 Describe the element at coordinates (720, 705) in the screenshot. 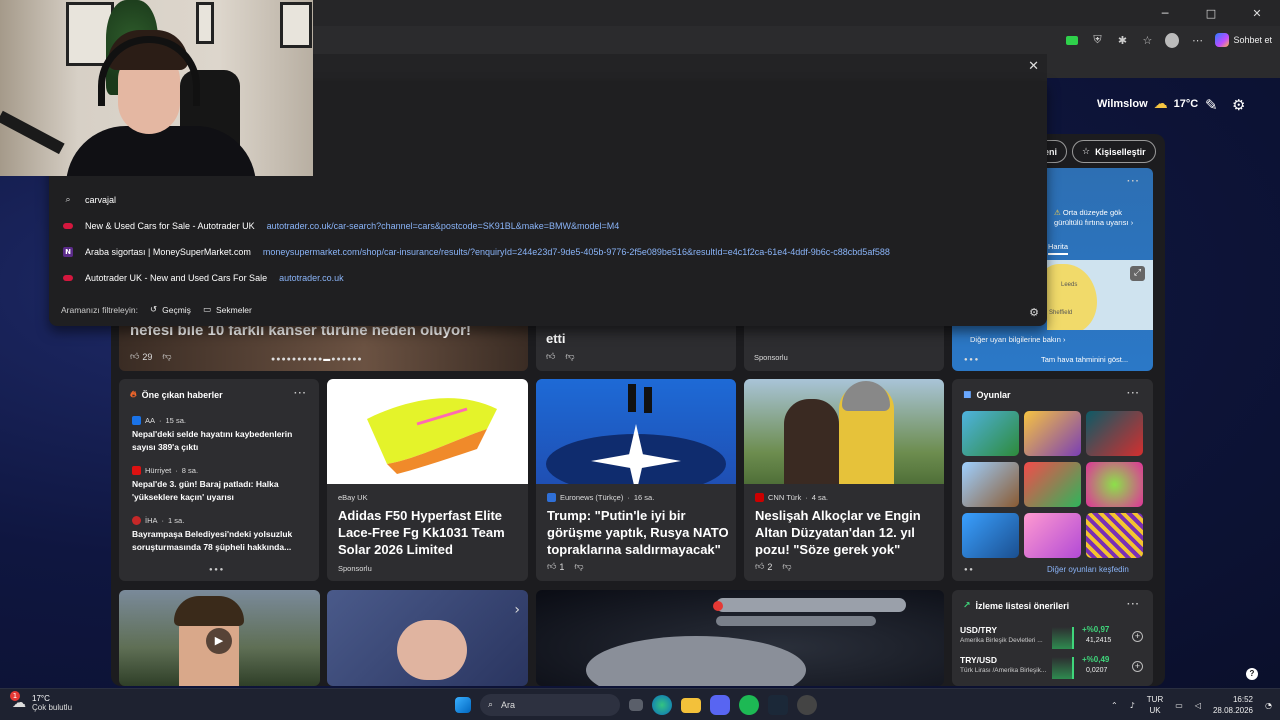

I see `discord-icon` at that location.